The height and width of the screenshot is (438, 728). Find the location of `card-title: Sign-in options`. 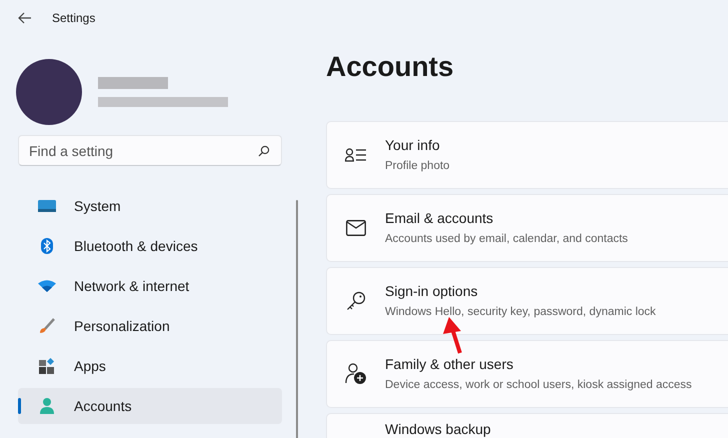

card-title: Sign-in options is located at coordinates (432, 291).